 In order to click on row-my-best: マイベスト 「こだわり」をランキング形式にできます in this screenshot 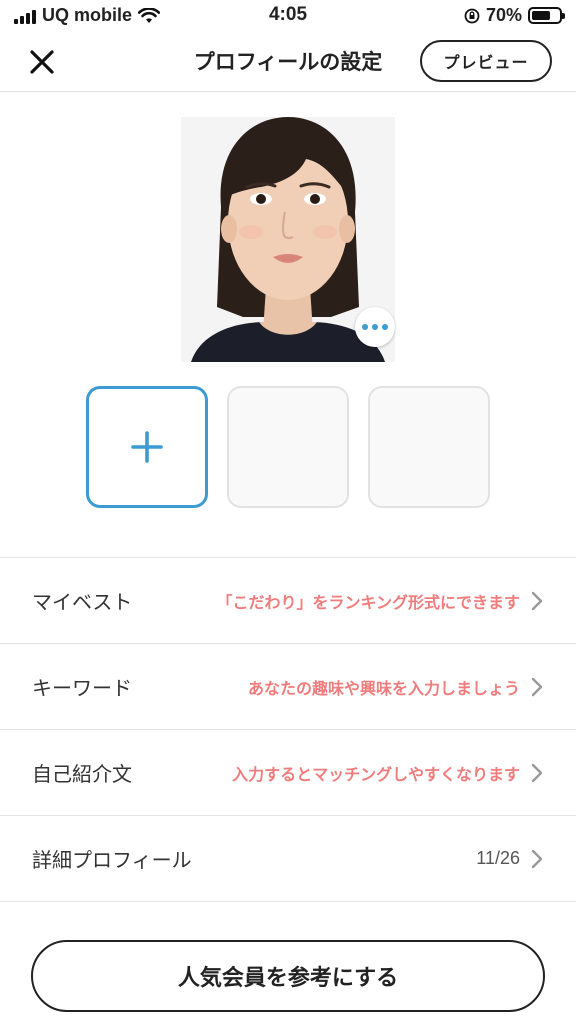, I will do `click(288, 601)`.